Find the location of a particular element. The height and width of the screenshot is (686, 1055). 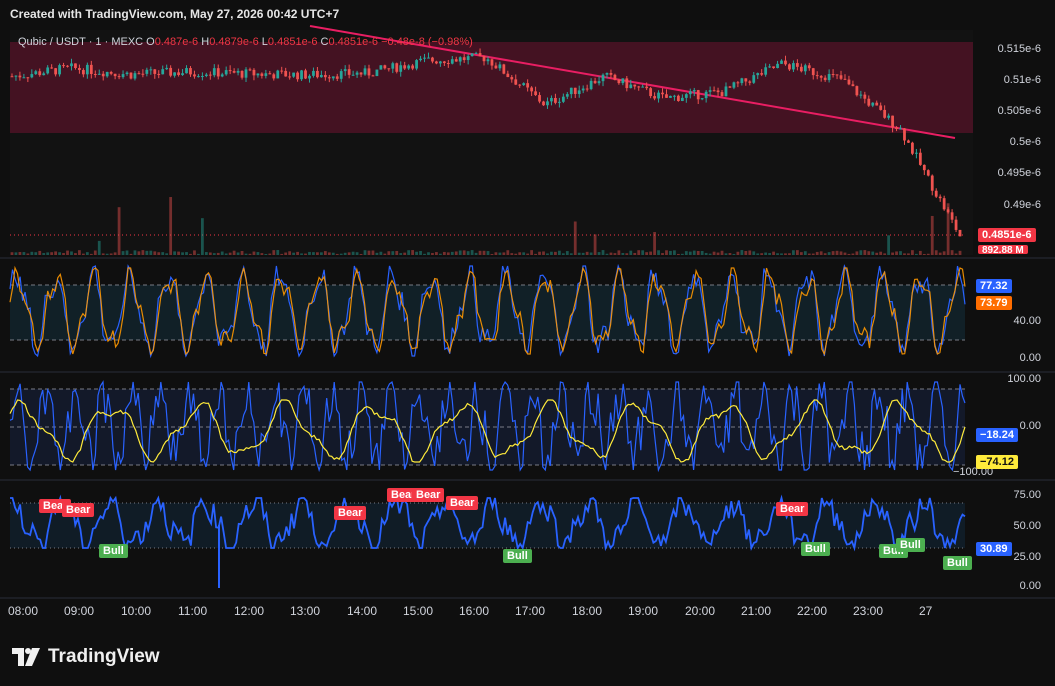

osc3-value: 30.89 is located at coordinates (994, 549).